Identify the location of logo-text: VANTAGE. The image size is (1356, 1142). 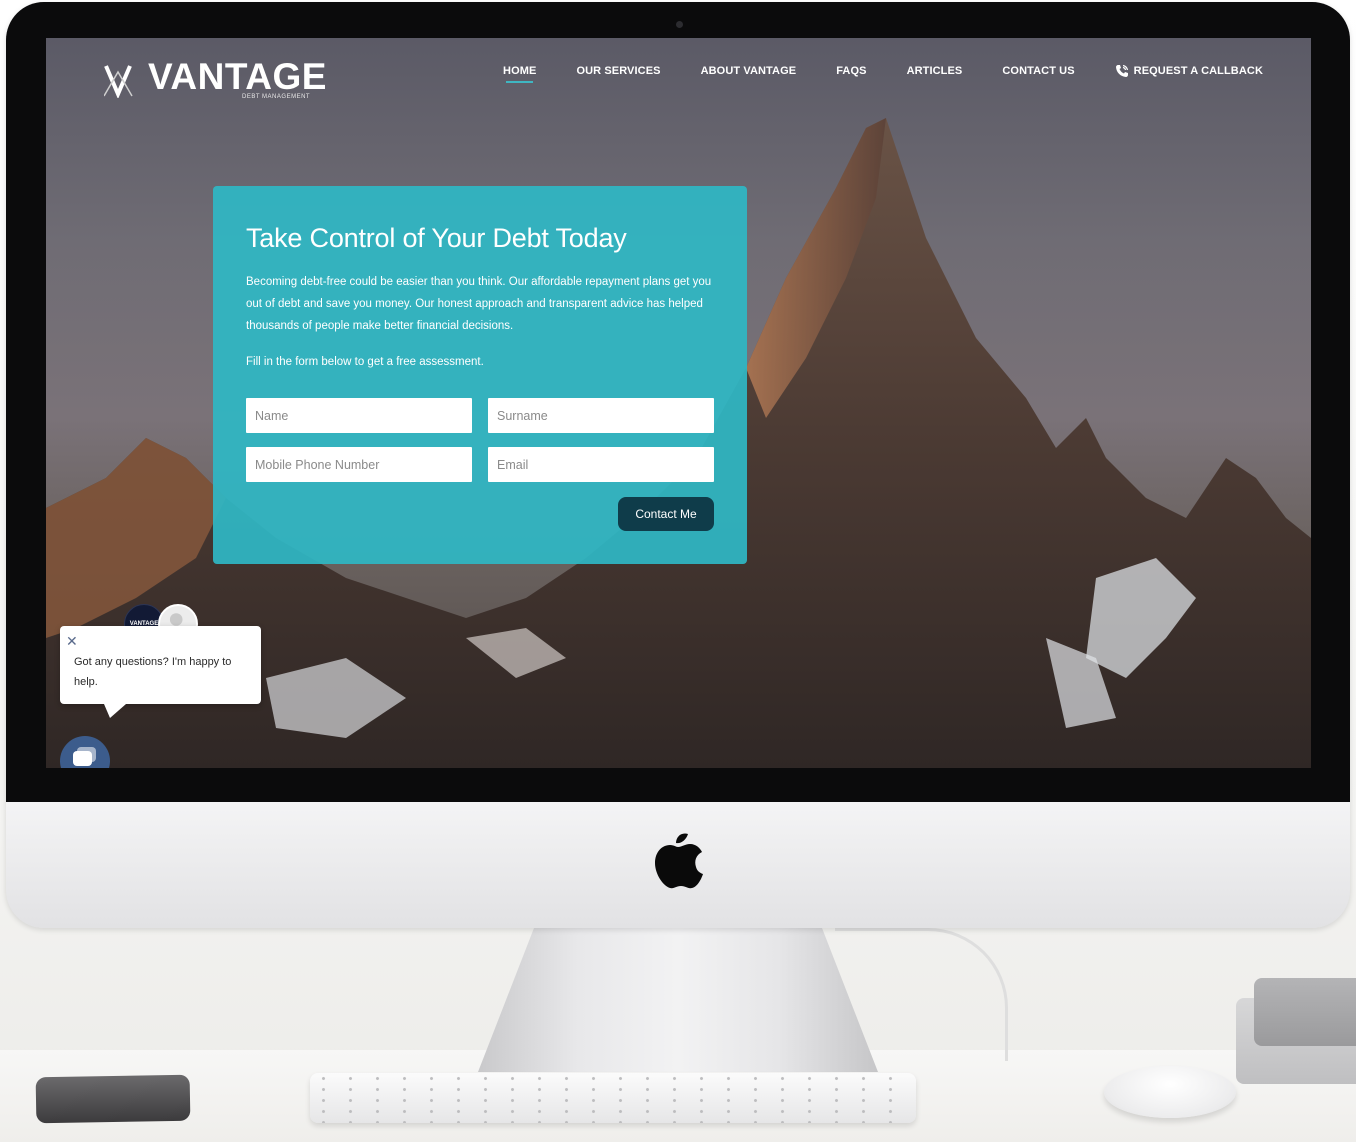
(237, 76).